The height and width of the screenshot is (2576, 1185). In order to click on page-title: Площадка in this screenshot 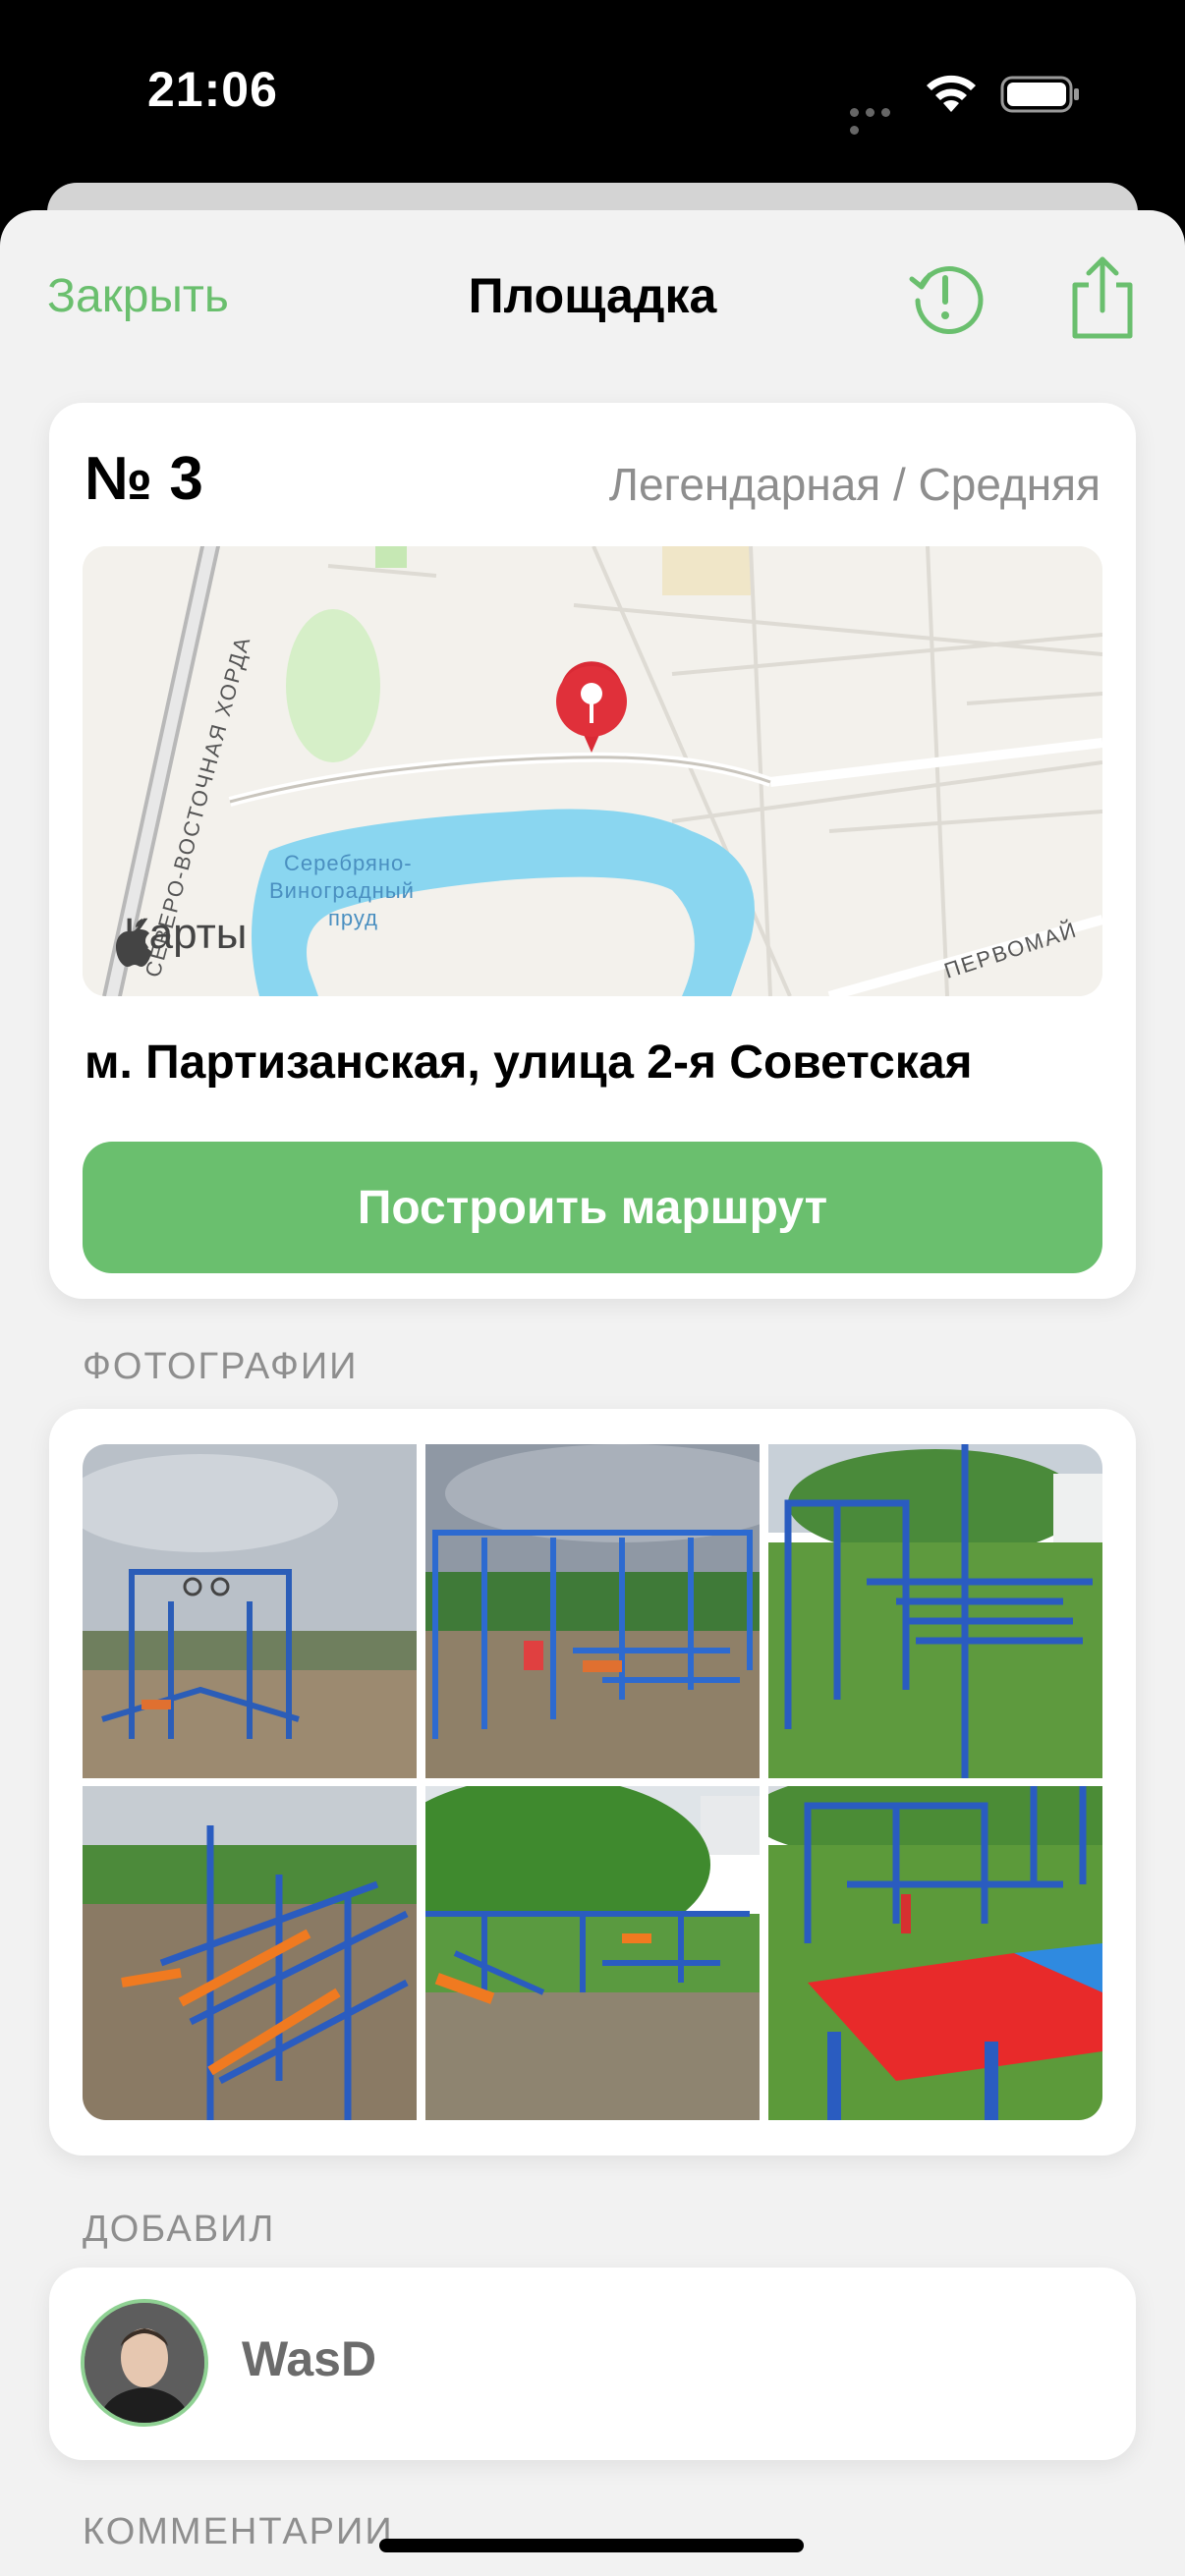, I will do `click(592, 295)`.